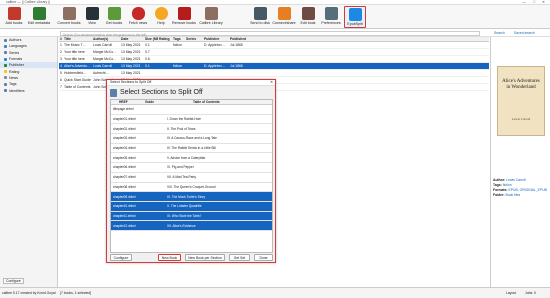 The image size is (550, 298). What do you see at coordinates (191, 129) in the screenshot?
I see `section-row: chapter02.xhtml II. The Pool of Tears` at bounding box center [191, 129].